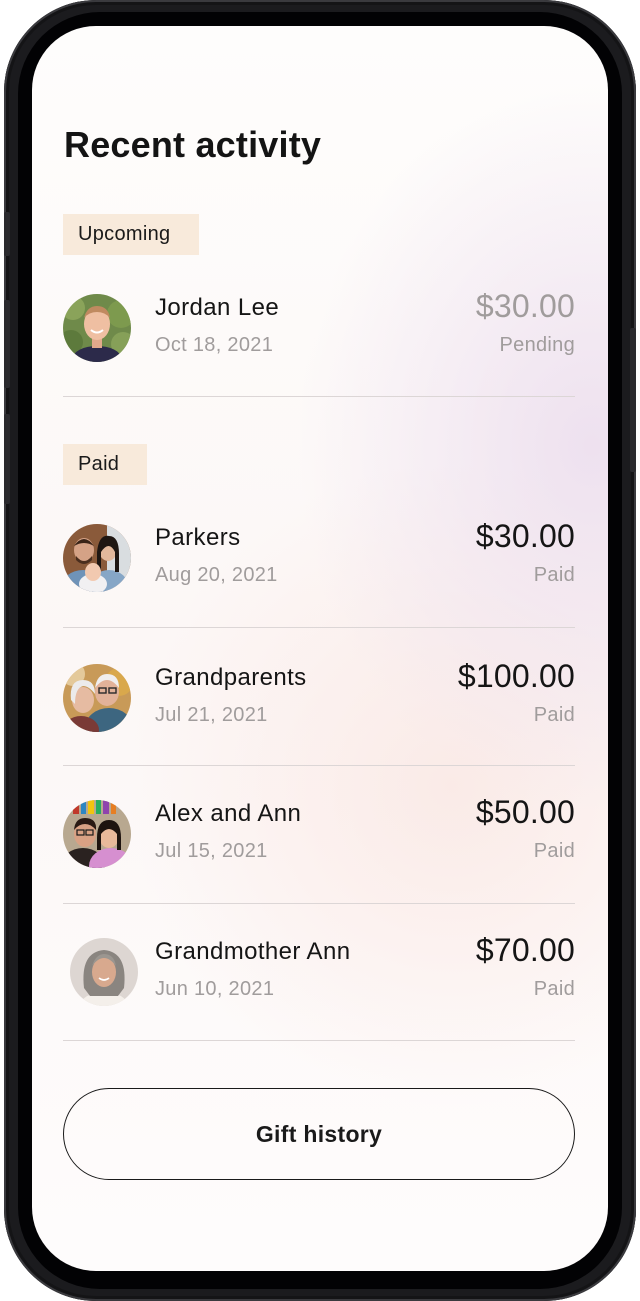 This screenshot has height=1301, width=640. I want to click on avatar-grandmother-ann, so click(104, 972).